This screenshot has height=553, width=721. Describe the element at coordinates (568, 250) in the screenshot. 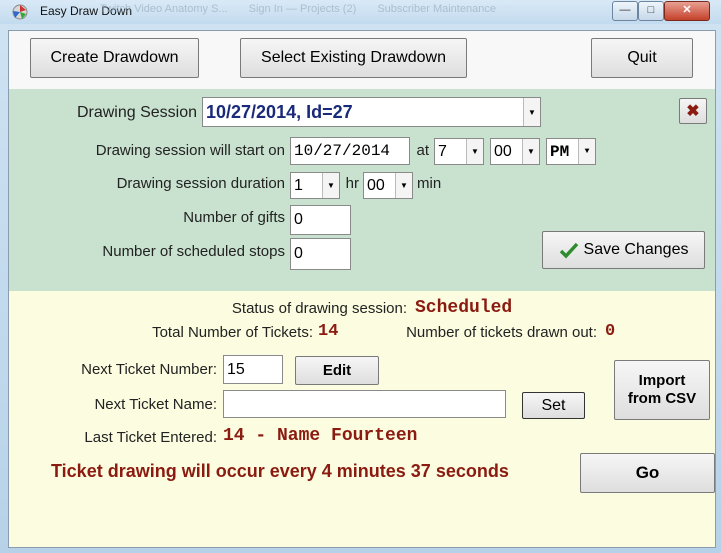

I see `checkmark-icon` at that location.